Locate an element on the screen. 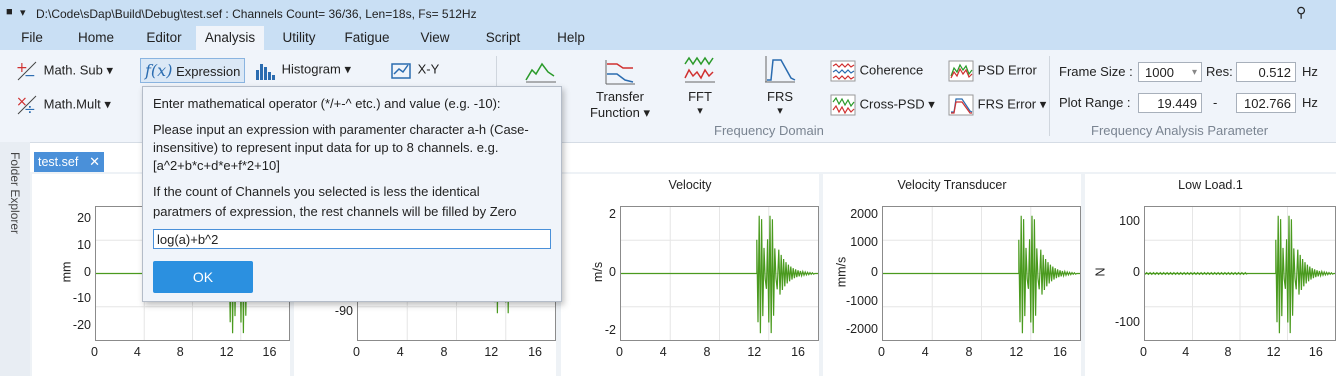 Image resolution: width=1336 pixels, height=376 pixels. cross-psd-button: Cross-PSD ▾ is located at coordinates (882, 105).